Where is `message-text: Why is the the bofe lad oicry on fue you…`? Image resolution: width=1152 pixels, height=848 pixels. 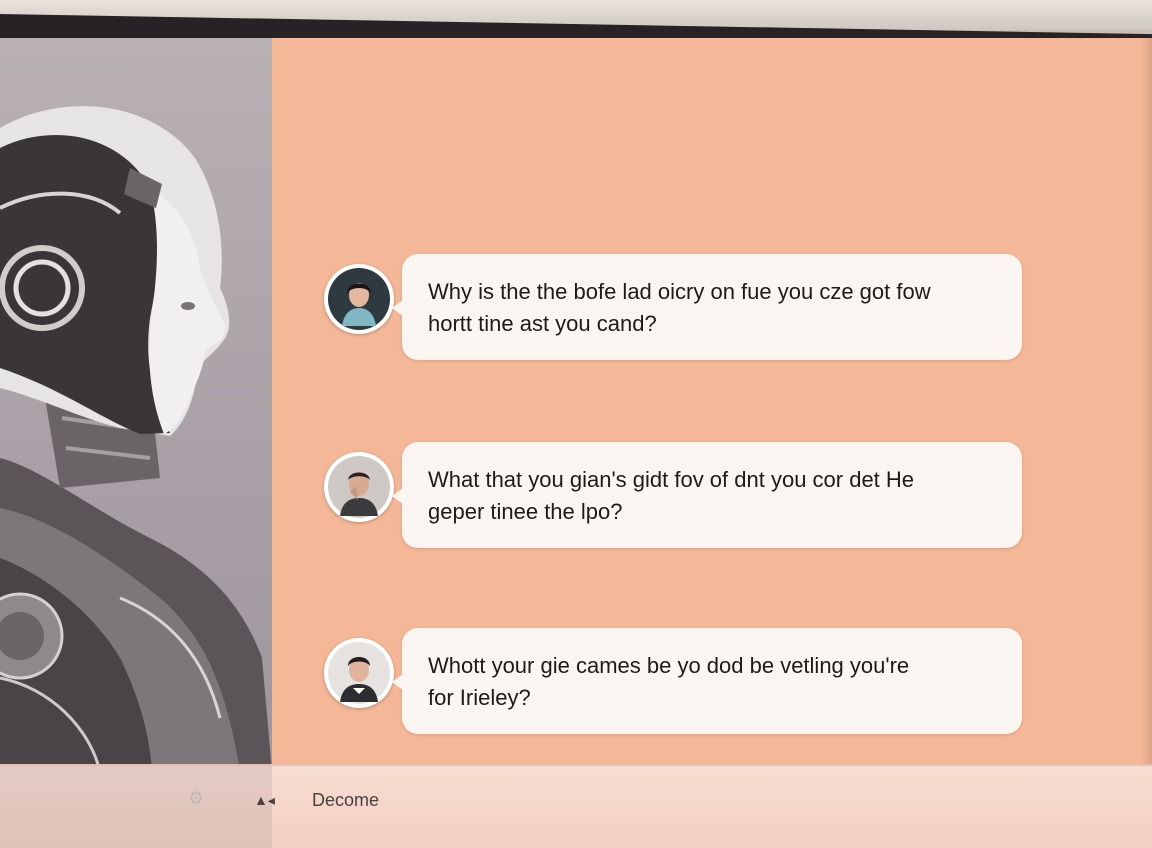 message-text: Why is the the bofe lad oicry on fue you… is located at coordinates (718, 308).